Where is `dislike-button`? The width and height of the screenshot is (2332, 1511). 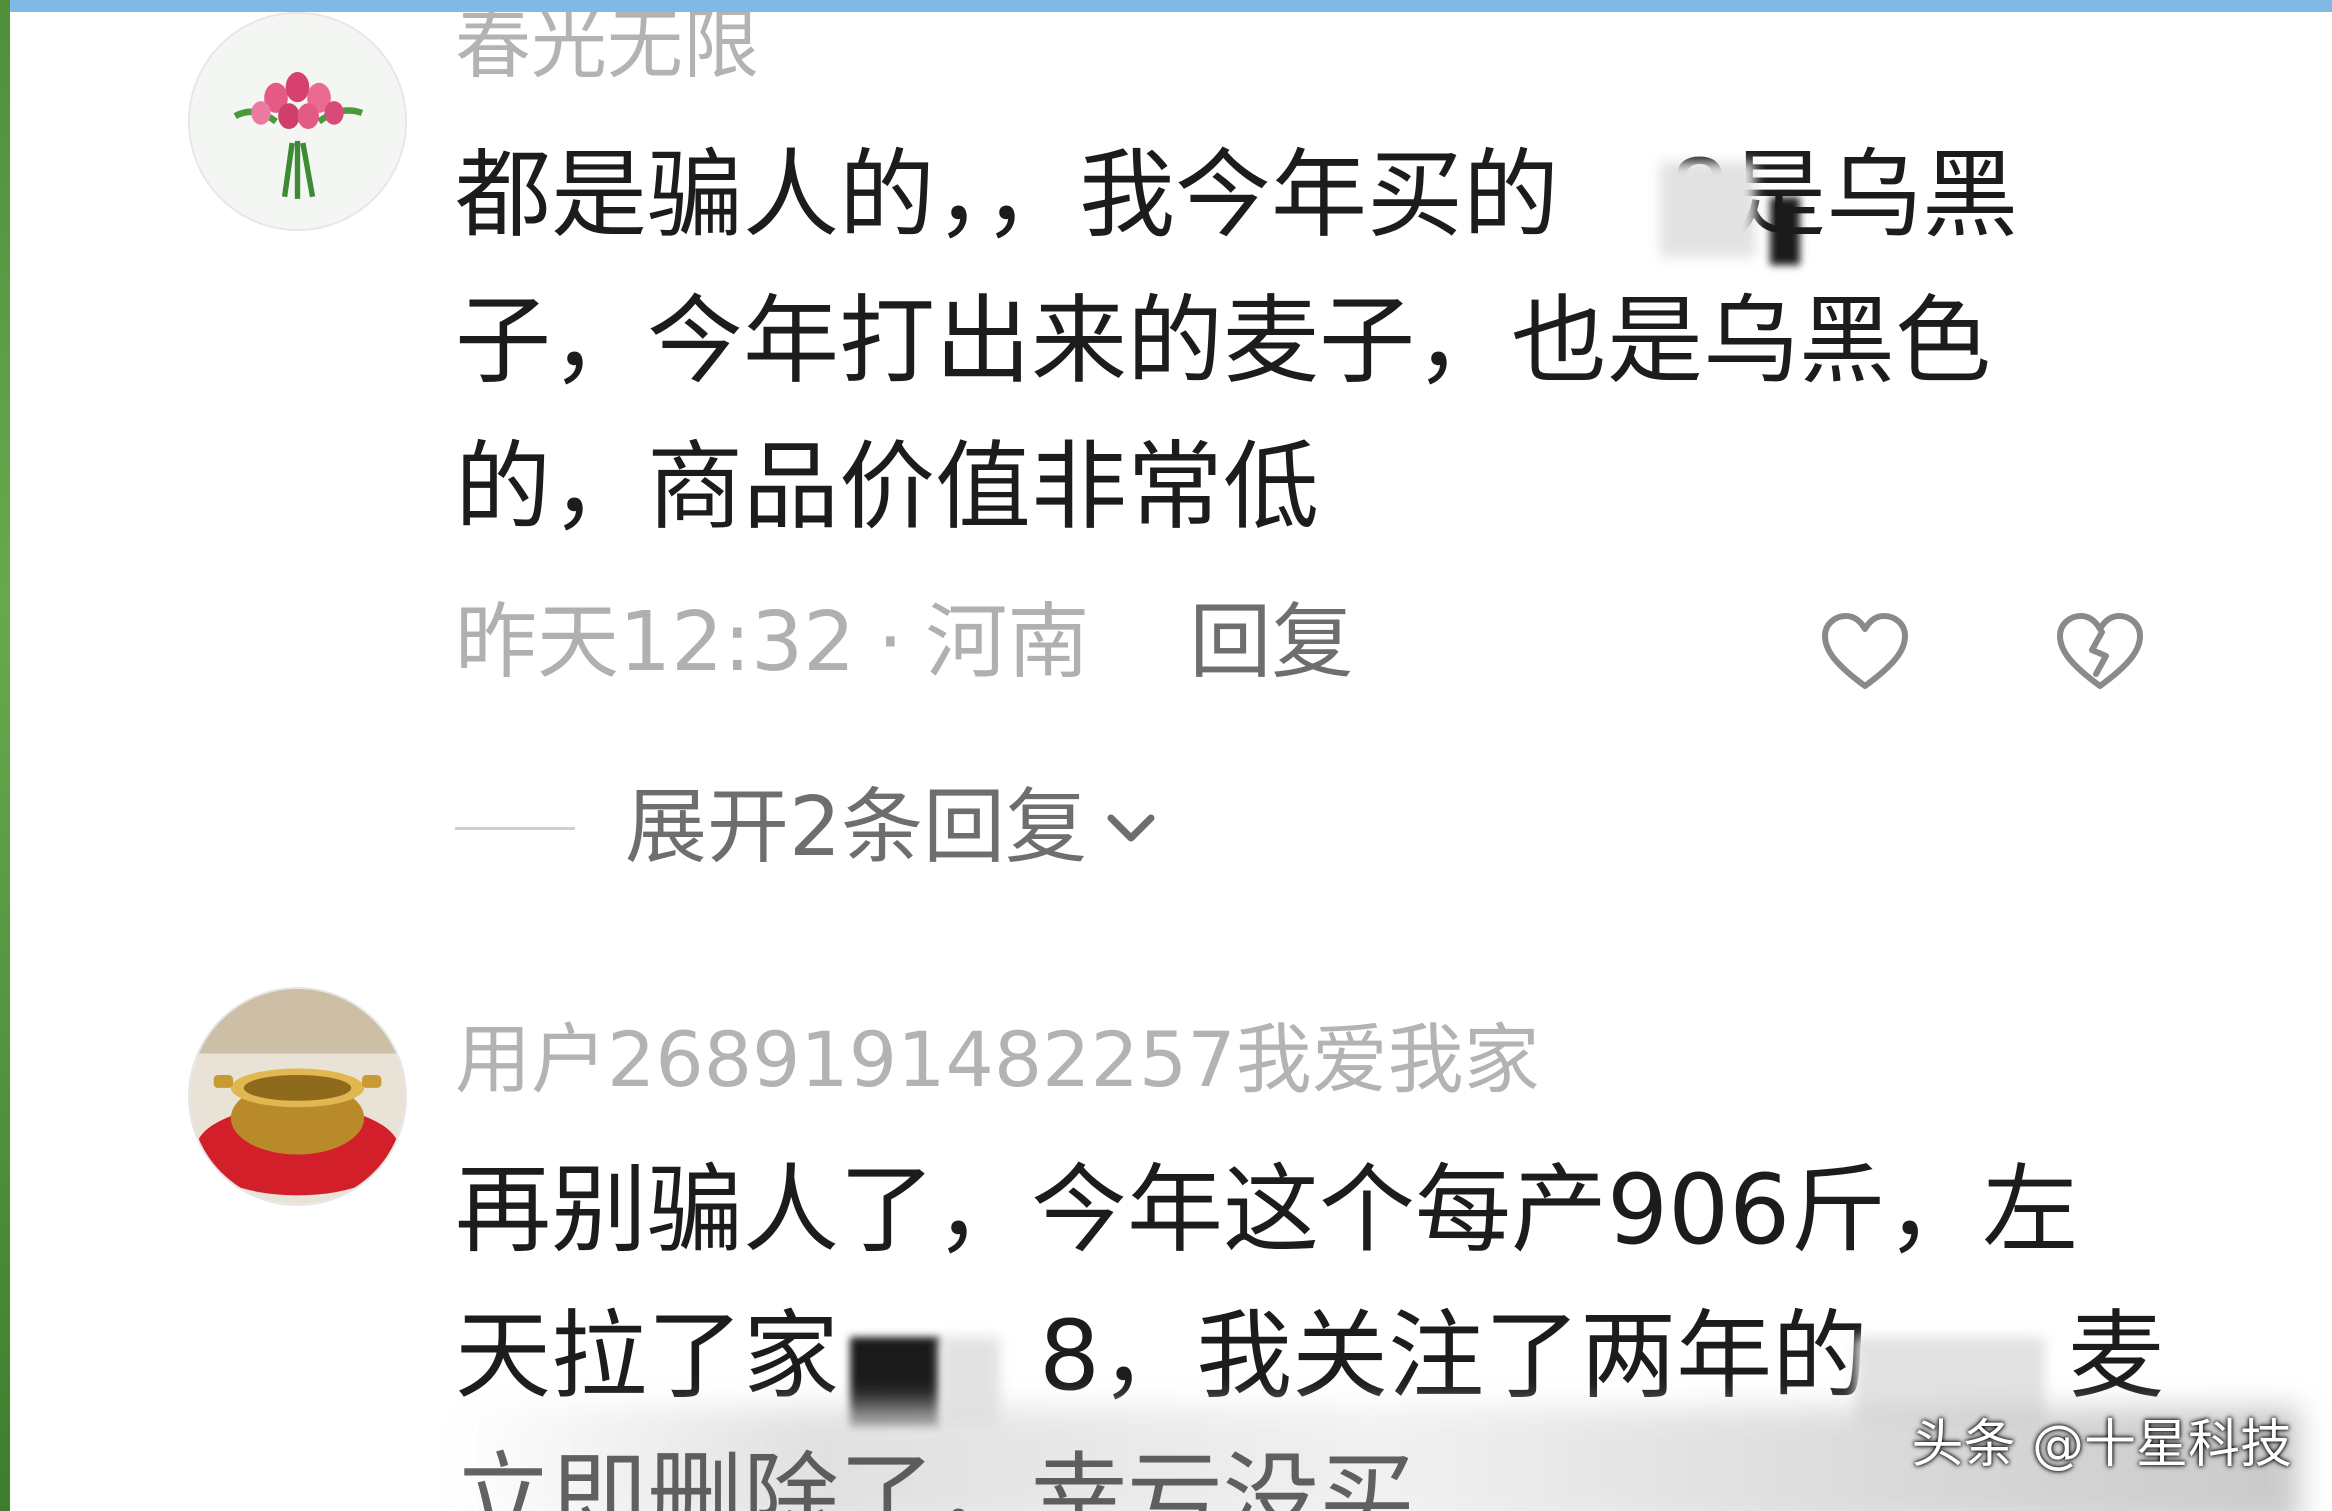
dislike-button is located at coordinates (2100, 652).